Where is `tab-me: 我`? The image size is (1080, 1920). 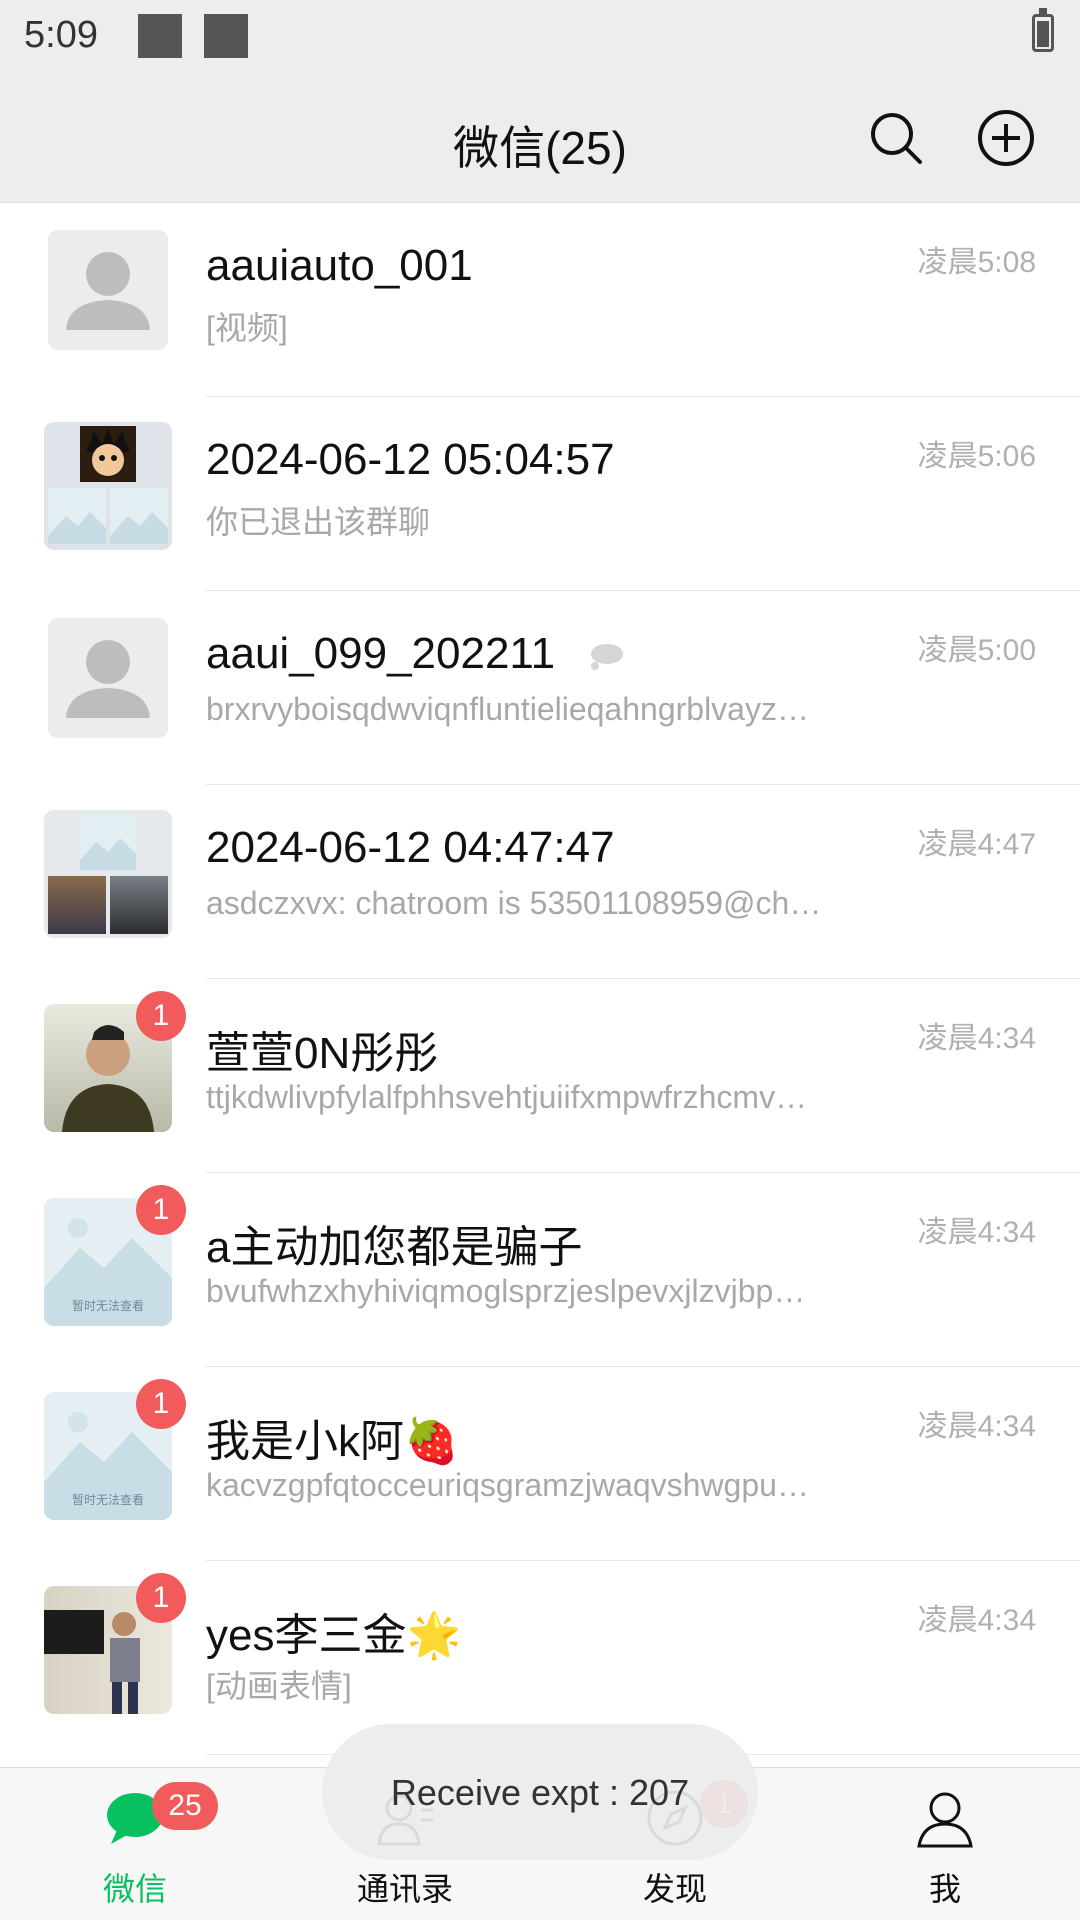 tab-me: 我 is located at coordinates (945, 1844).